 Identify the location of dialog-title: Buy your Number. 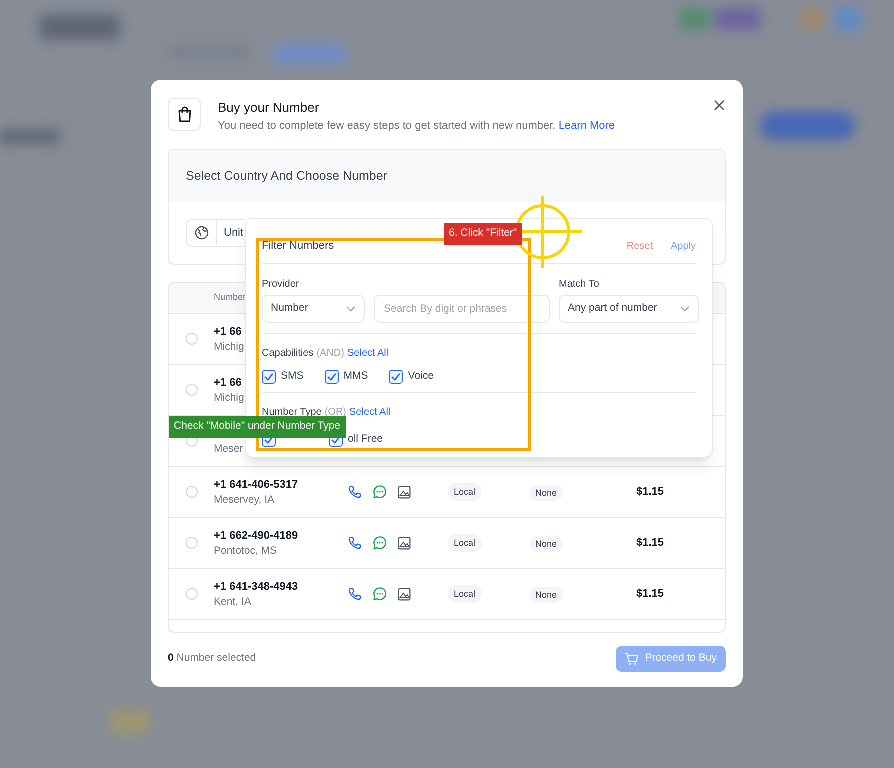
(269, 107).